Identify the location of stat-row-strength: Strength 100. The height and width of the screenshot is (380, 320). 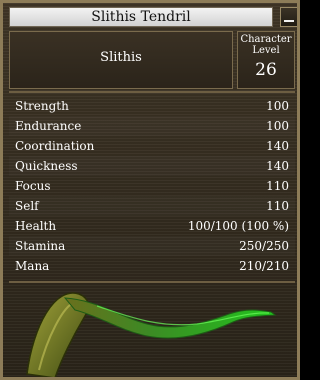
(152, 106).